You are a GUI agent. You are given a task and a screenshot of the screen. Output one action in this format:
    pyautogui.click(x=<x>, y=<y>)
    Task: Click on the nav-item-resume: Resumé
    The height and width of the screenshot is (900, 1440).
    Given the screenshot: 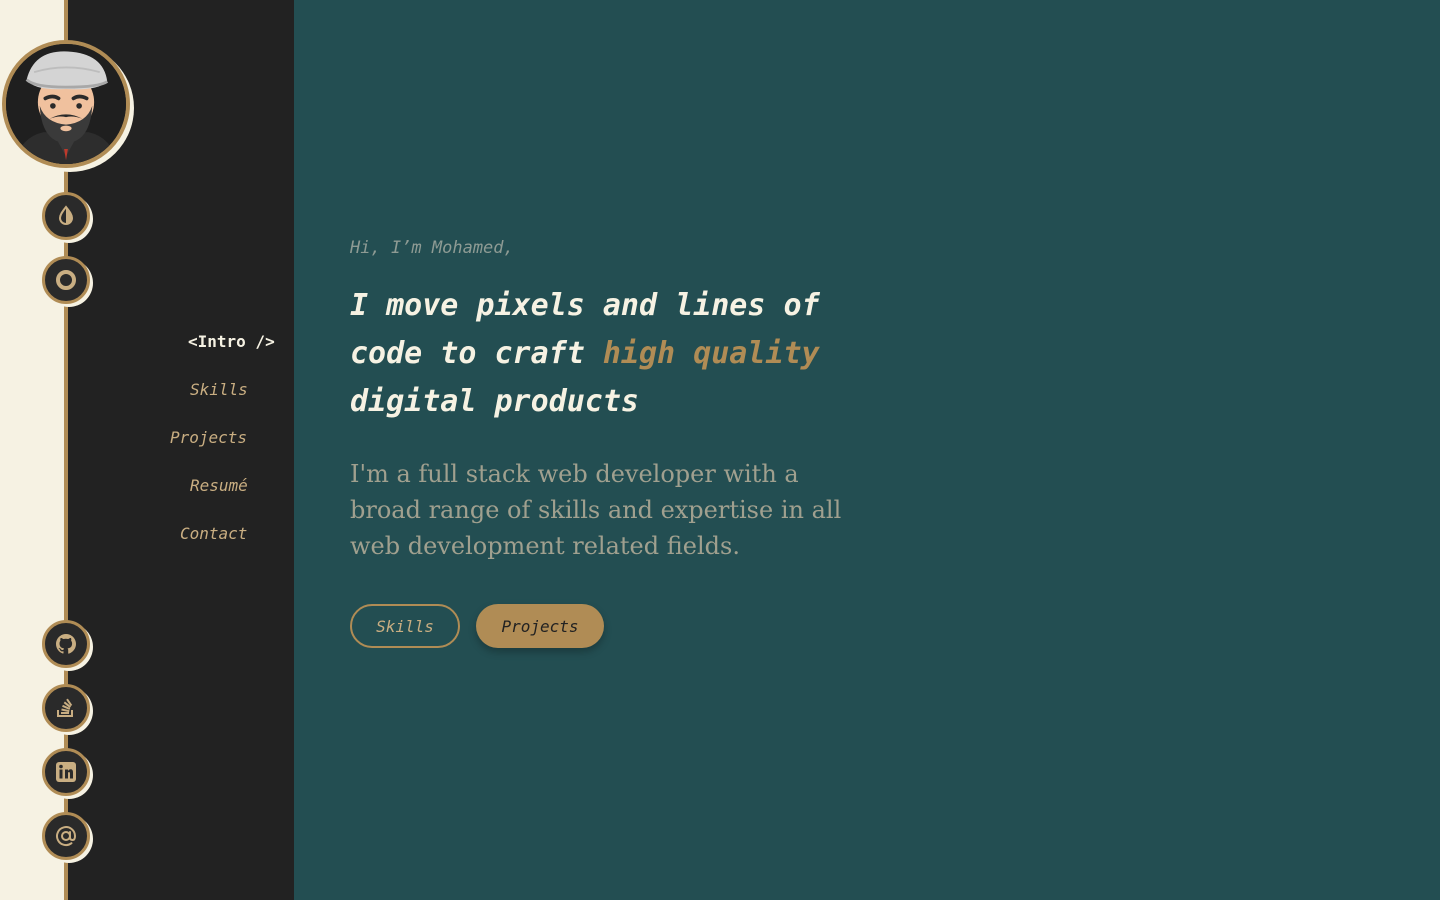 What is the action you would take?
    pyautogui.click(x=219, y=485)
    